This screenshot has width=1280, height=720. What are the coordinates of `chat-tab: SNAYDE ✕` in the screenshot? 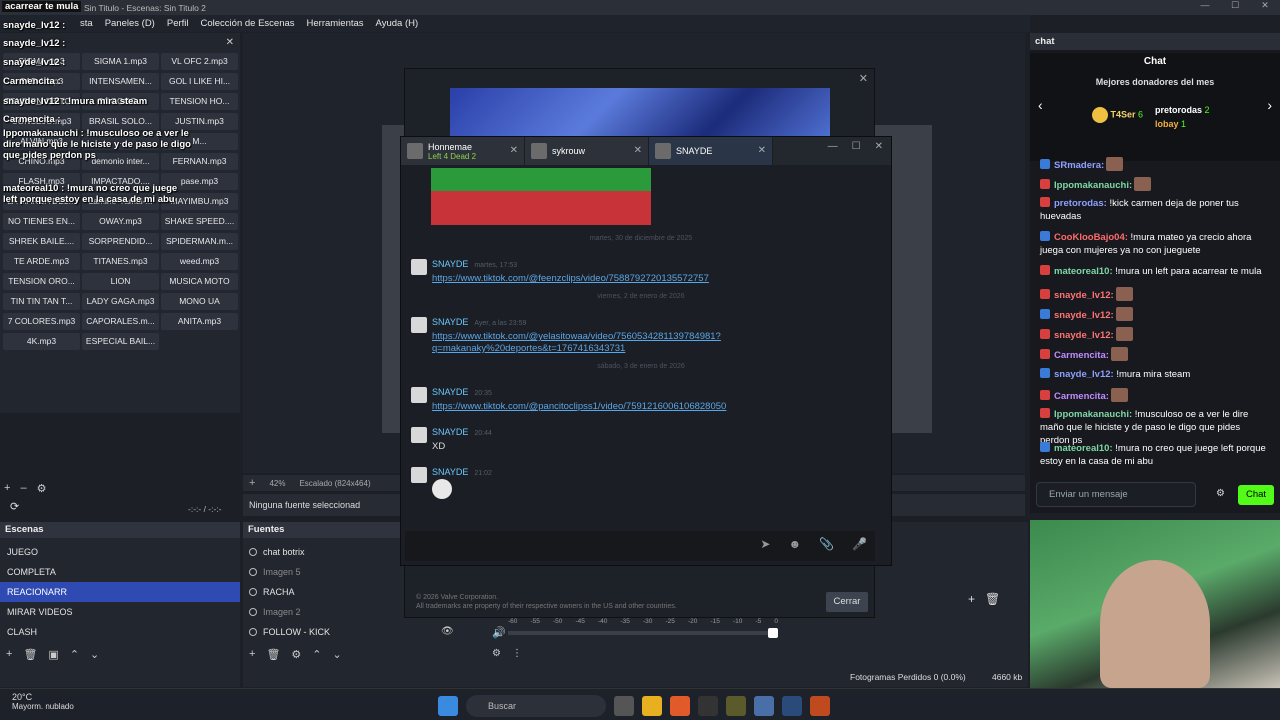 It's located at (711, 151).